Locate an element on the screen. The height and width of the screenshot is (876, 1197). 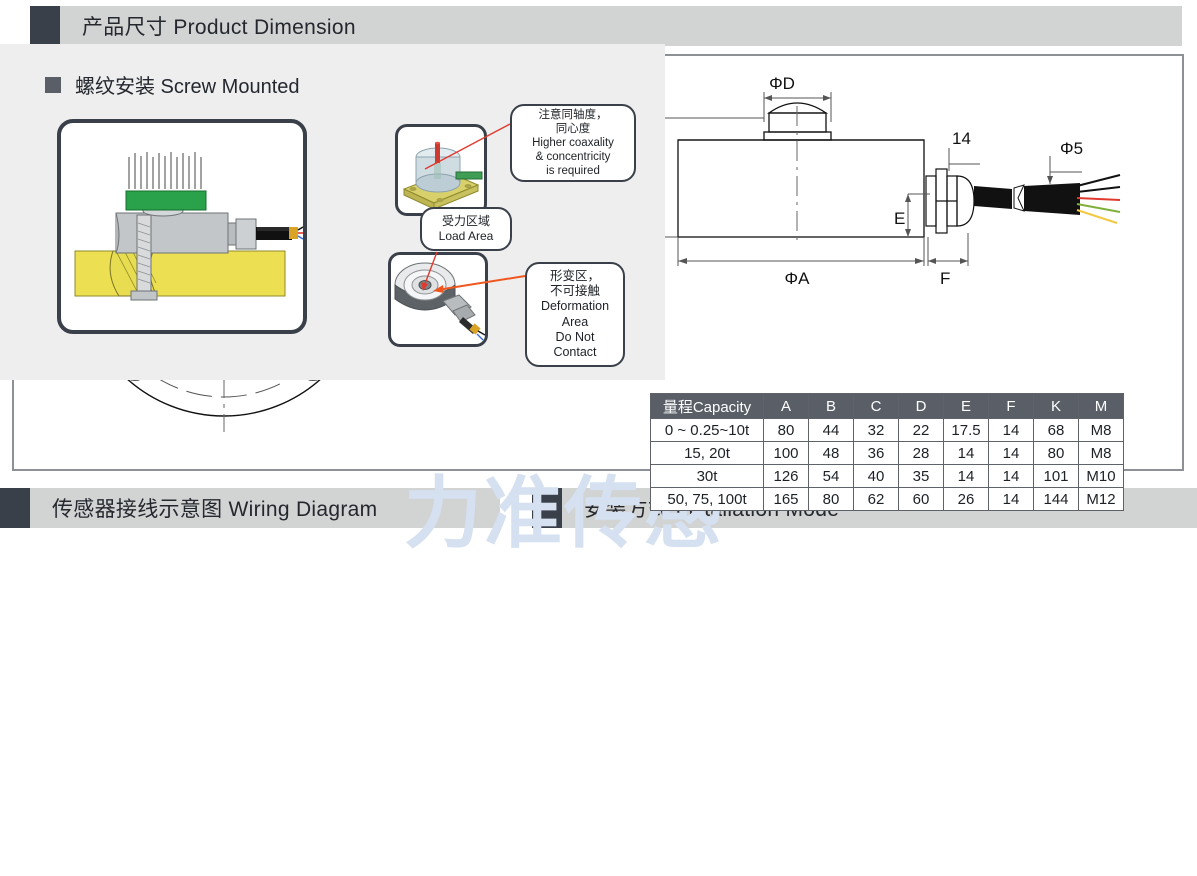
coaxality-leader-line is located at coordinates (467, 146).